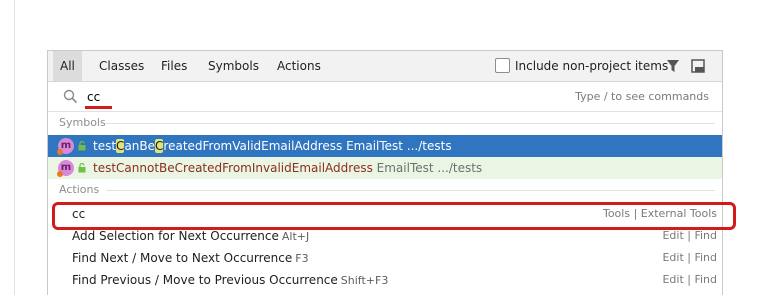 The height and width of the screenshot is (295, 767). I want to click on action-shortcut: Shift+F3, so click(364, 280).